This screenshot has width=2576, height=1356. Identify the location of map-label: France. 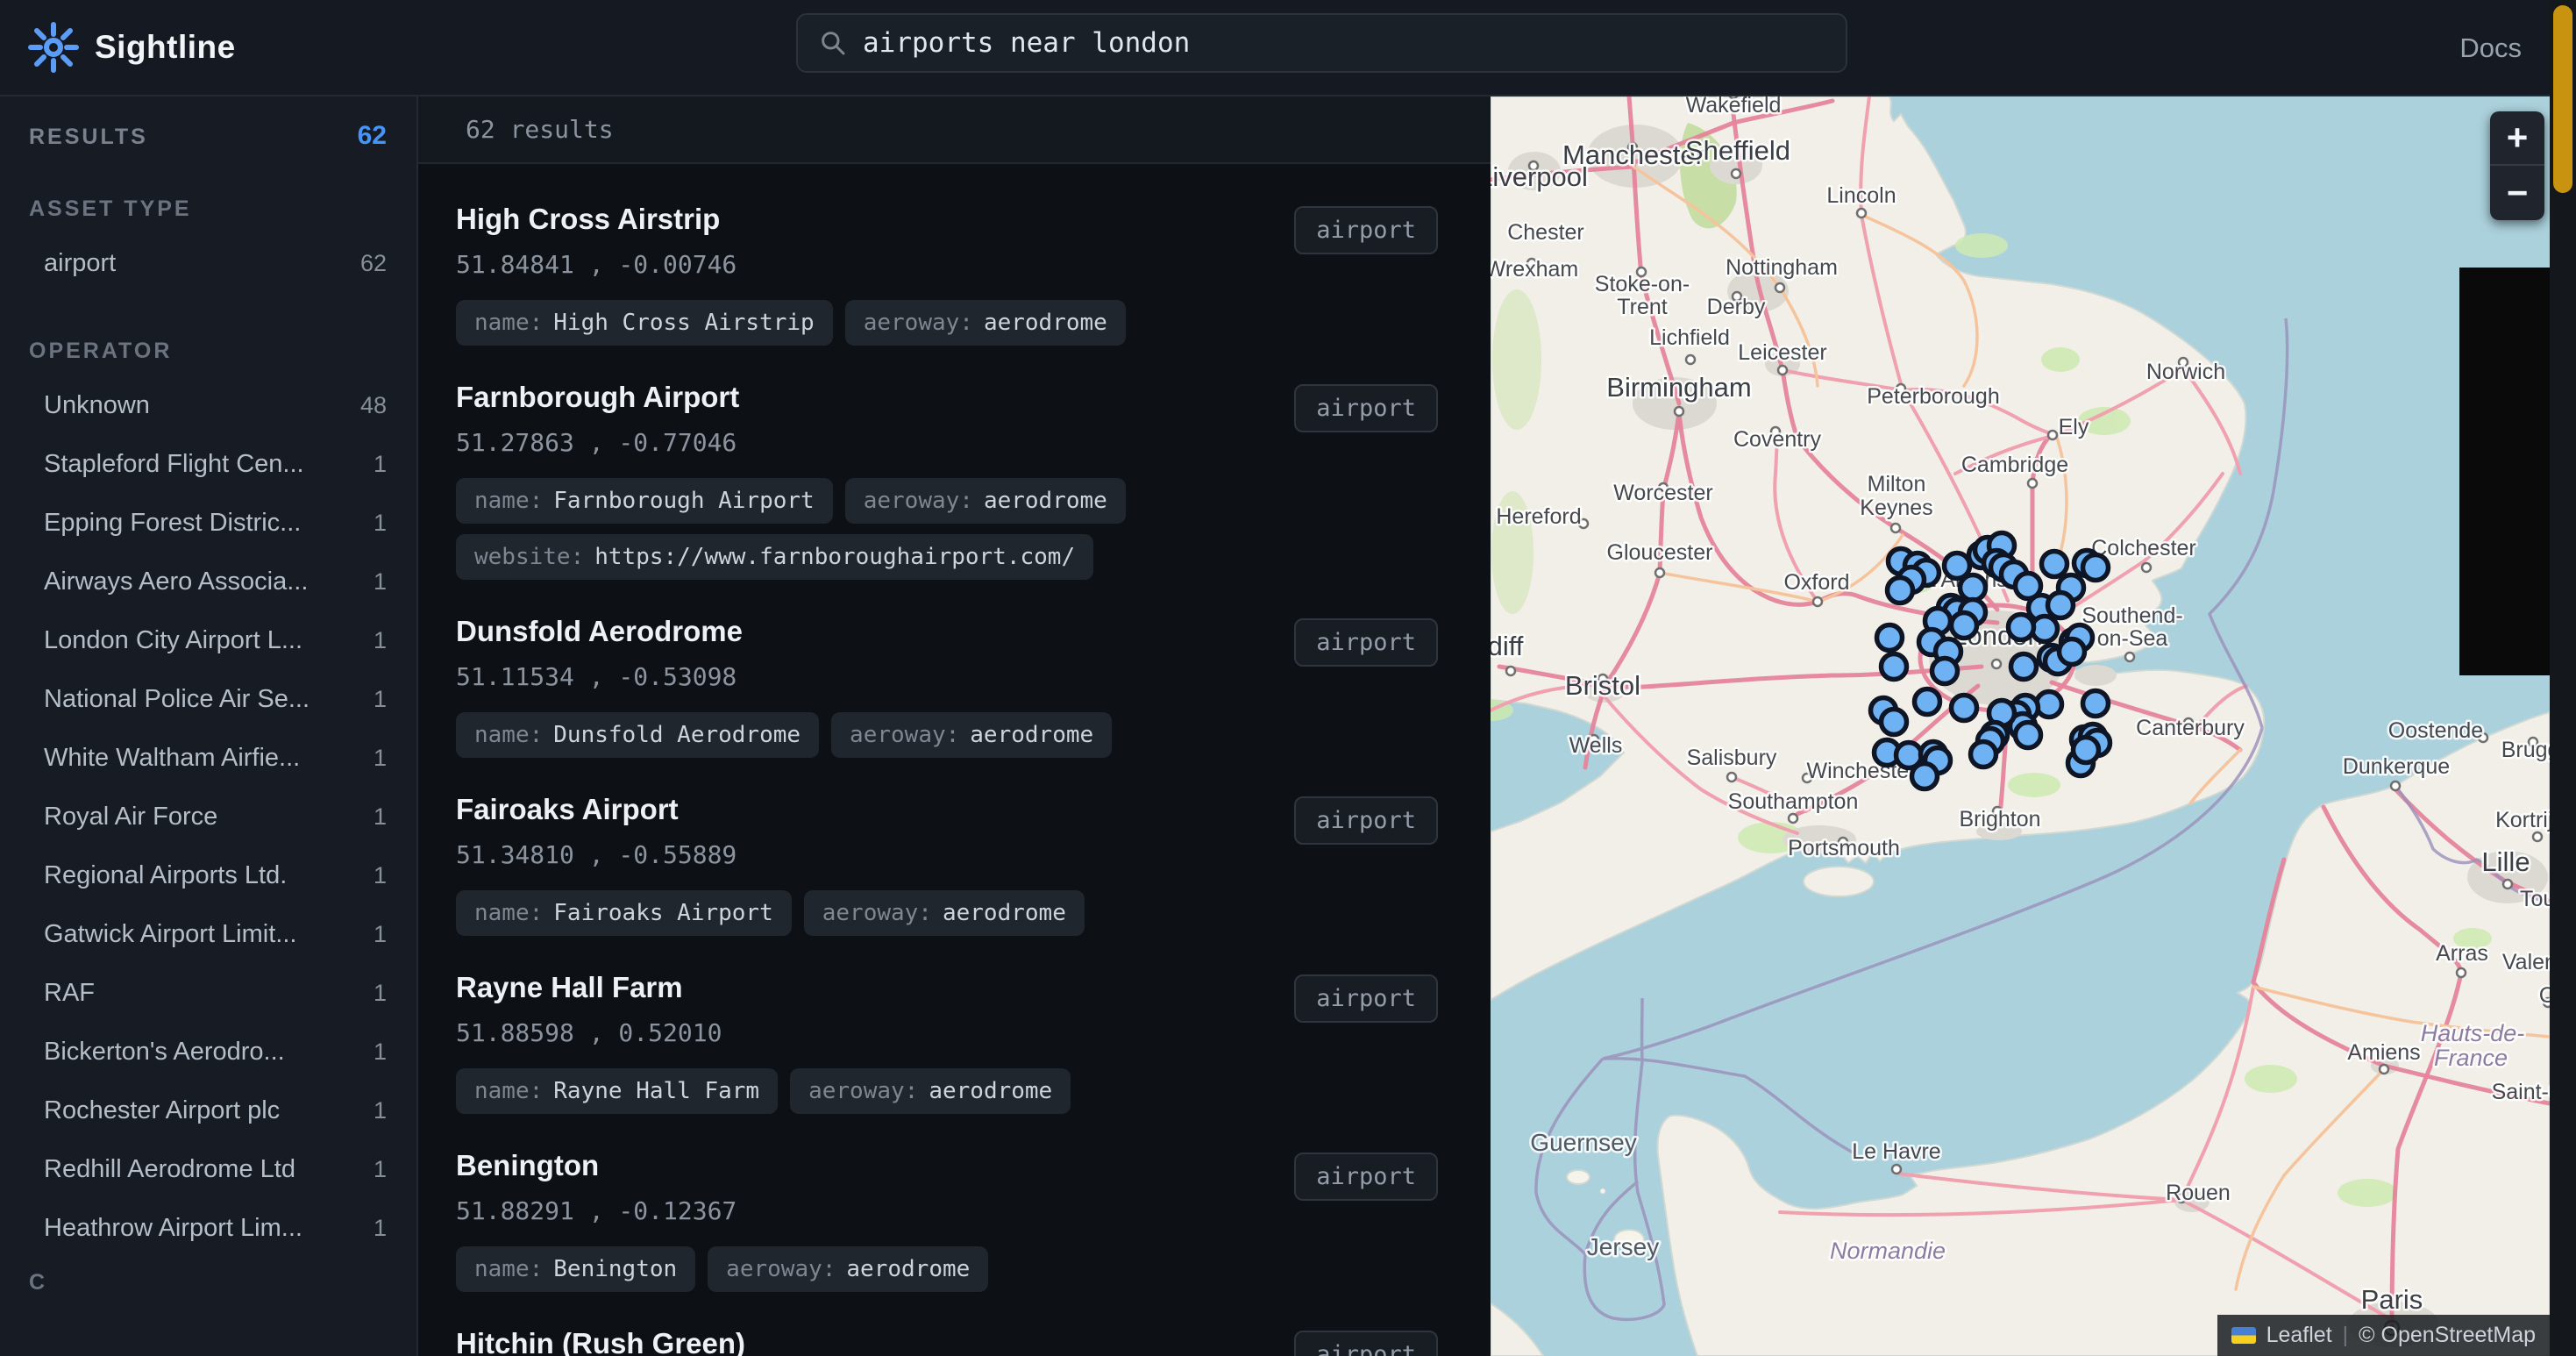
(2471, 1058).